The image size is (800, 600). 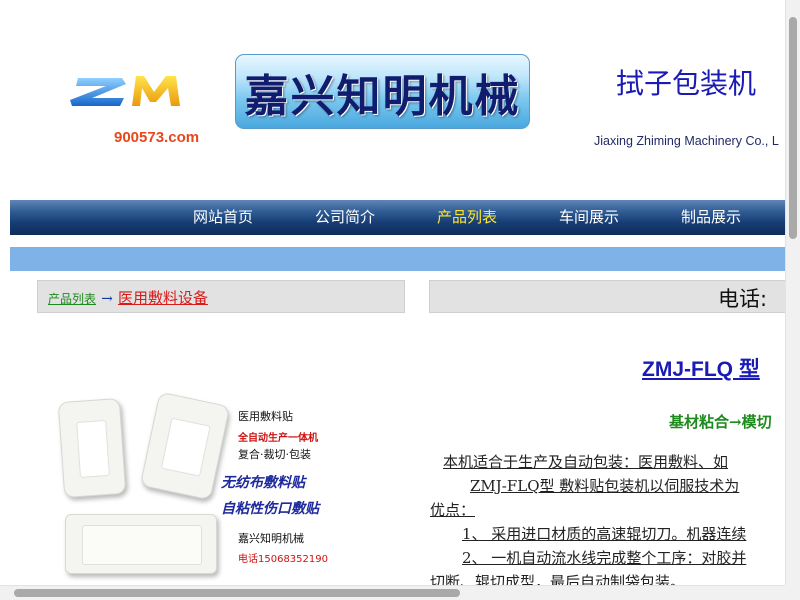 What do you see at coordinates (467, 217) in the screenshot?
I see `nav-item-products: 产品列表` at bounding box center [467, 217].